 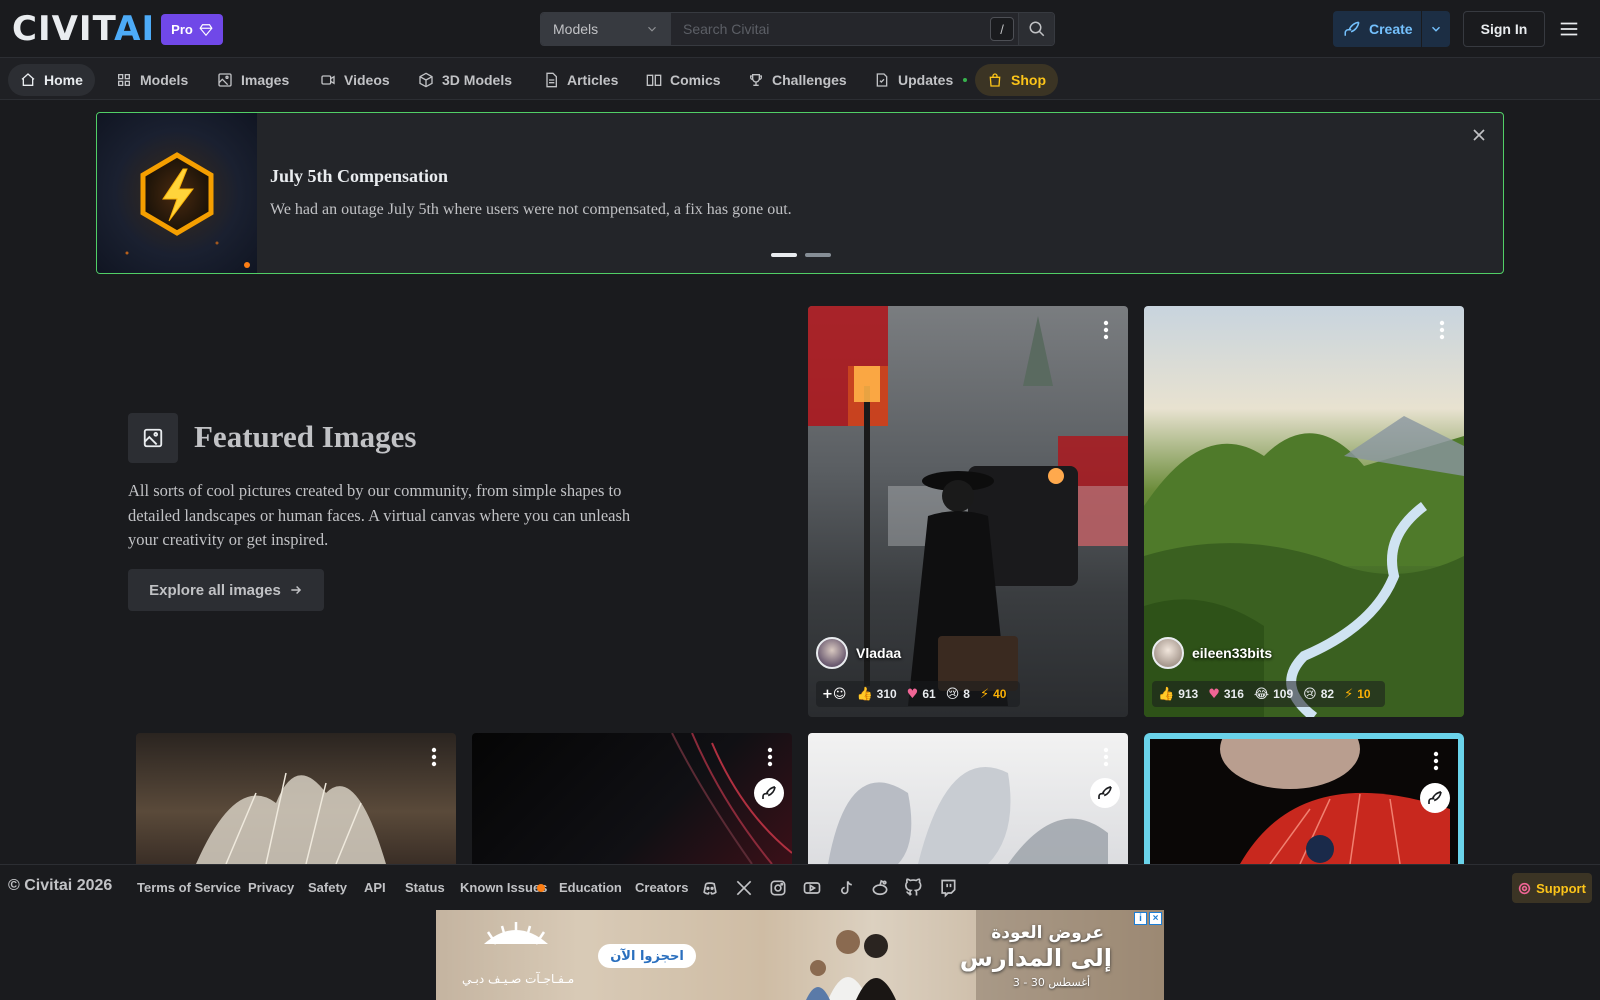 I want to click on card-user: eileen33bits, so click(x=1212, y=653).